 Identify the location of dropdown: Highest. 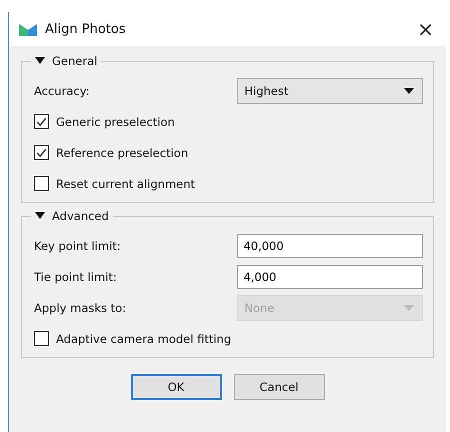
(330, 91).